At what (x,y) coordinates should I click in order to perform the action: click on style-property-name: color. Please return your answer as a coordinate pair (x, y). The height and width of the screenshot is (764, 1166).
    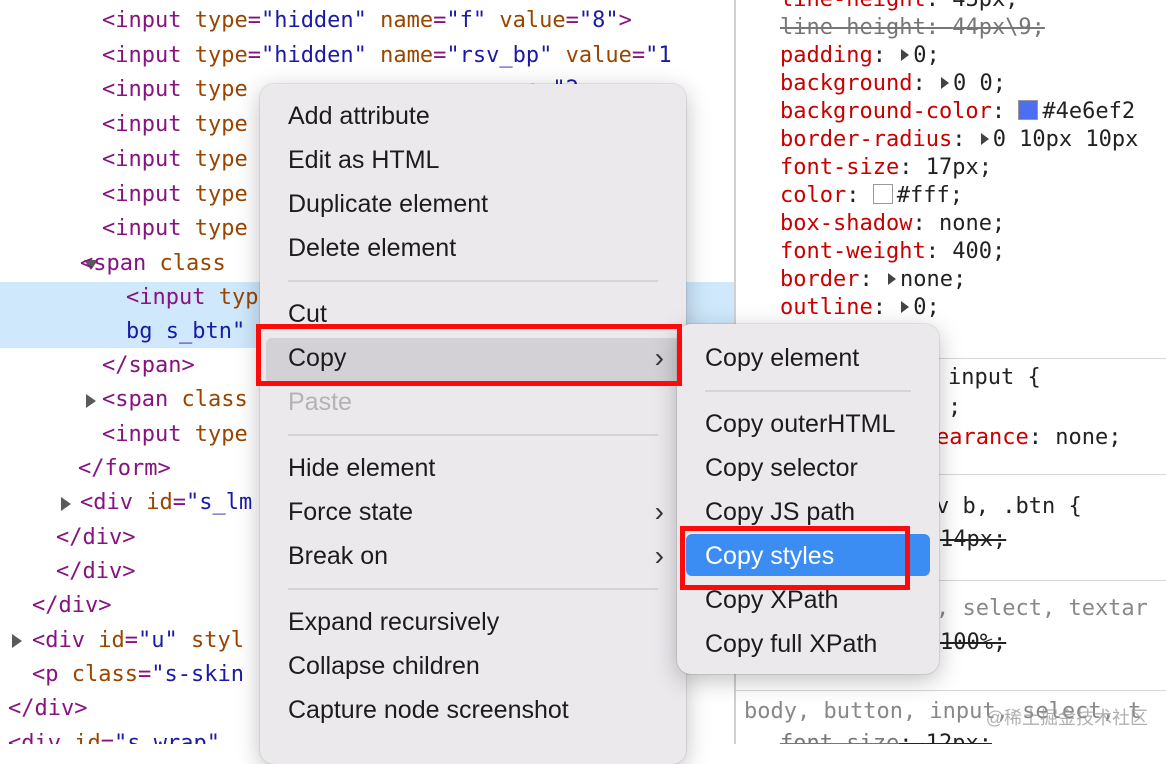
    Looking at the image, I should click on (813, 195).